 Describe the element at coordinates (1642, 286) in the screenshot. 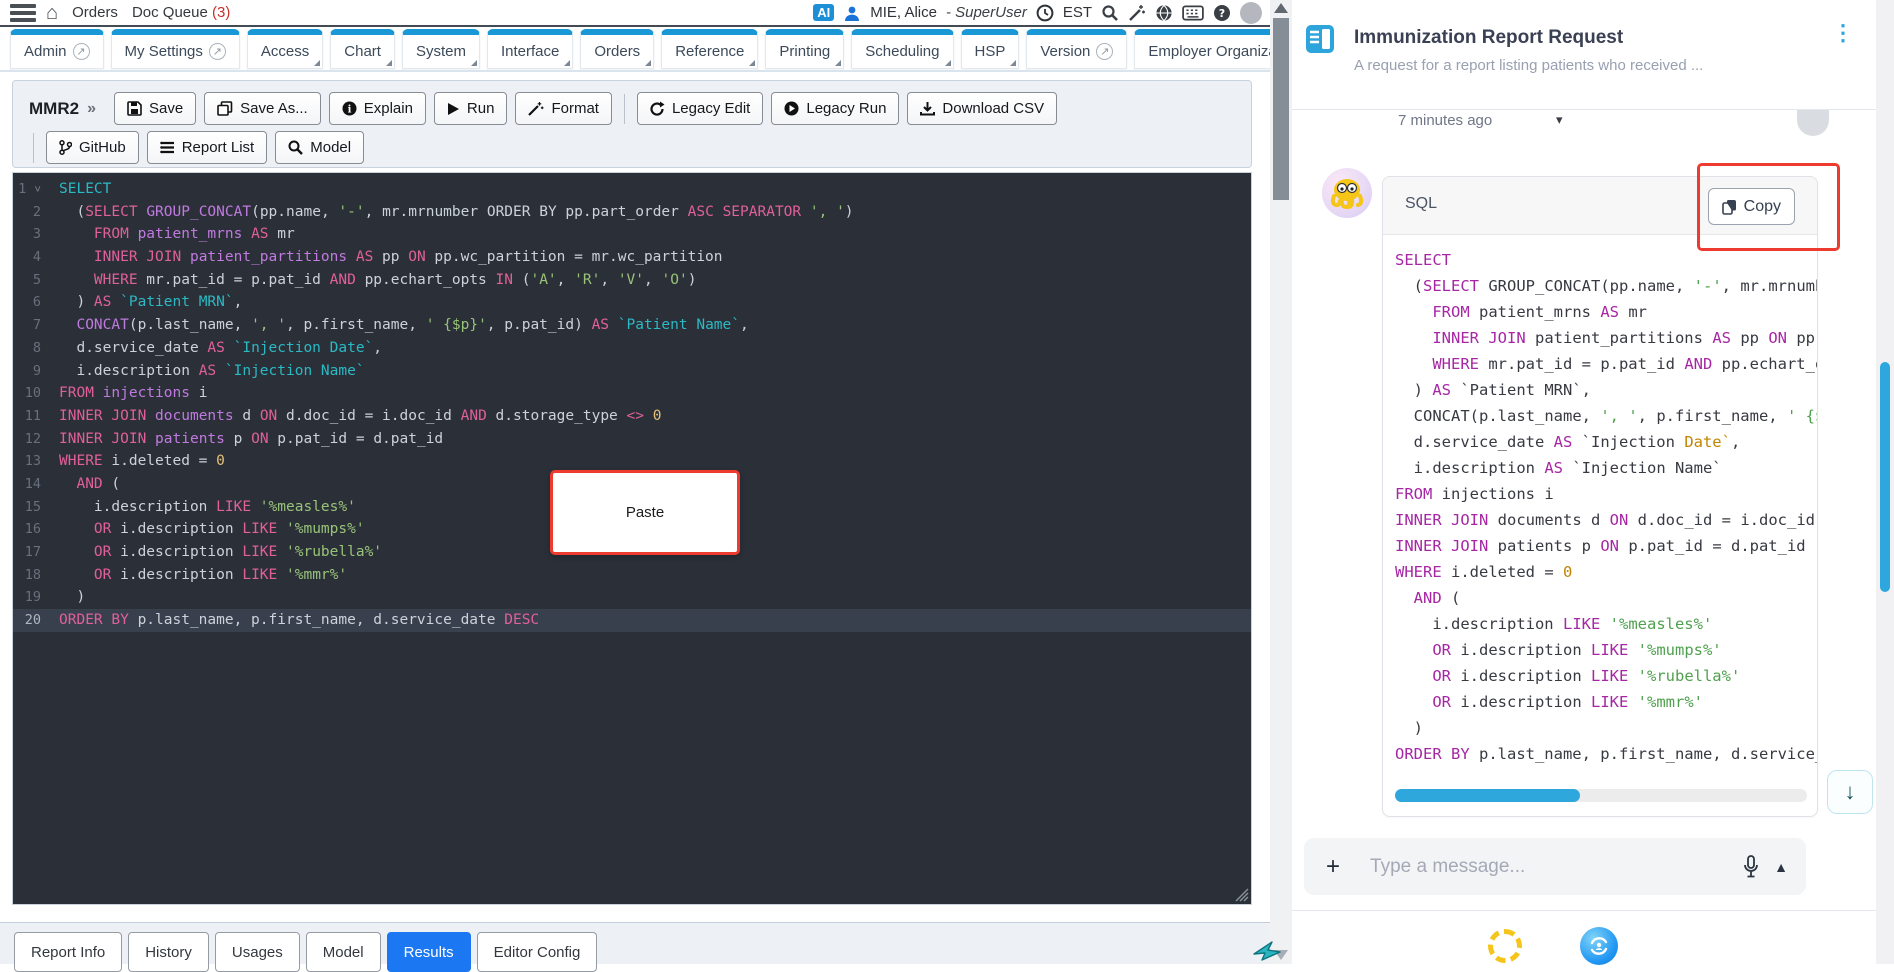

I see `sql-token: pp.name` at that location.